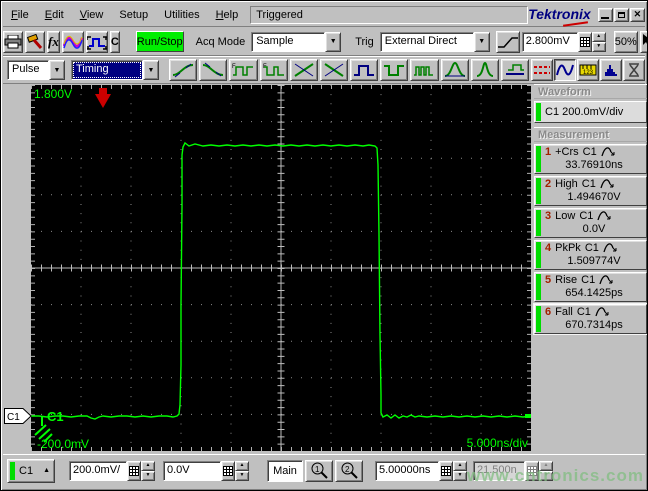 This screenshot has height=491, width=648. I want to click on rise-cross-button, so click(303, 70).